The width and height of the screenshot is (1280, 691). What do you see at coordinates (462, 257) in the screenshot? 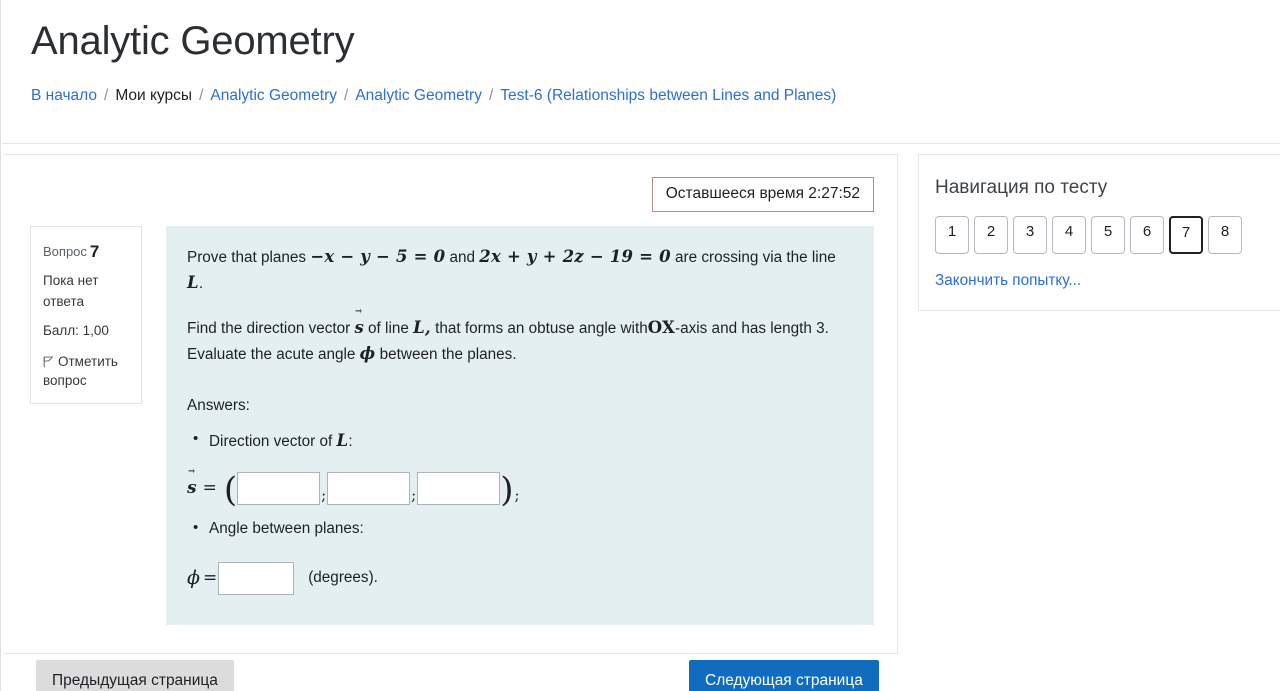
I see `q1-mid: and` at bounding box center [462, 257].